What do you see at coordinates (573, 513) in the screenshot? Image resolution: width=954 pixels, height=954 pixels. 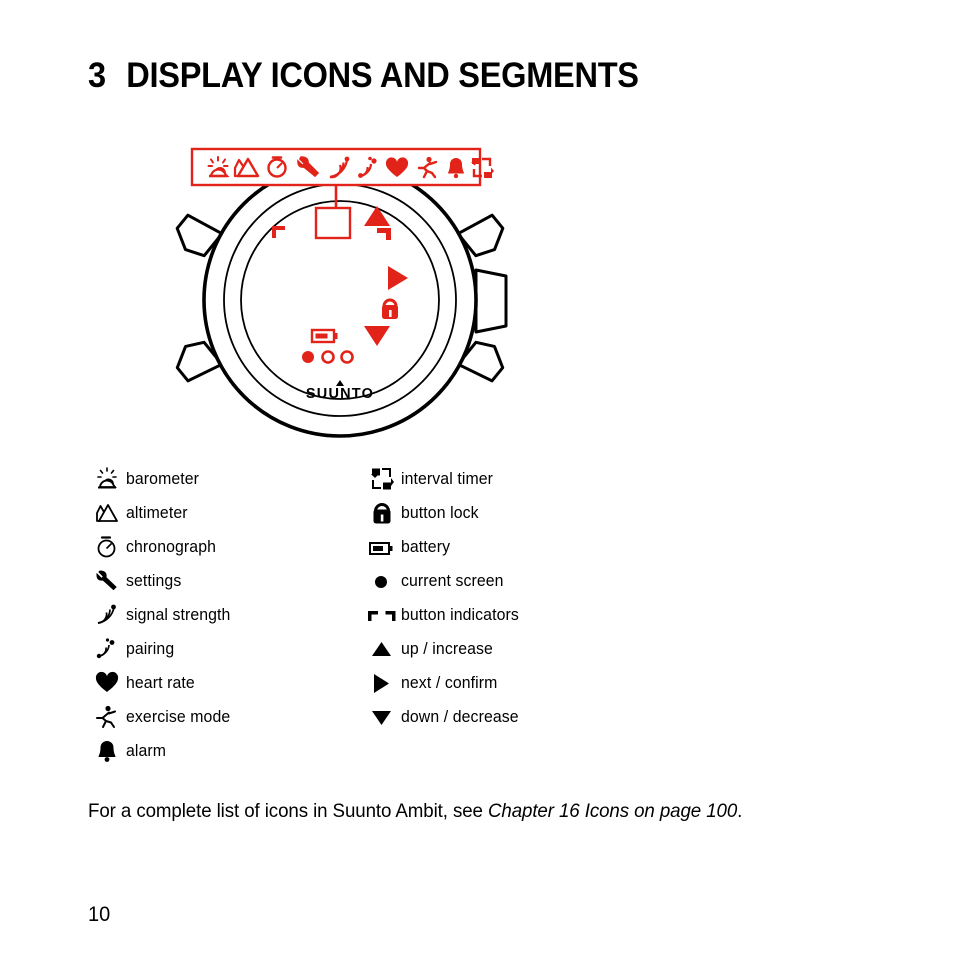 I see `legend-item-button-lock: button lock` at bounding box center [573, 513].